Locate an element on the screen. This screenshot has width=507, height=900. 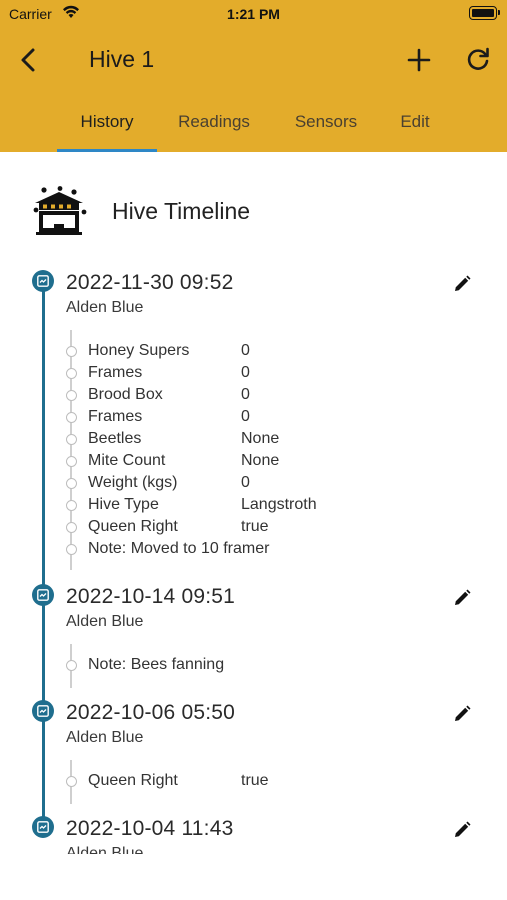
entry-date: 2022-10-04 11:43 is located at coordinates (150, 828).